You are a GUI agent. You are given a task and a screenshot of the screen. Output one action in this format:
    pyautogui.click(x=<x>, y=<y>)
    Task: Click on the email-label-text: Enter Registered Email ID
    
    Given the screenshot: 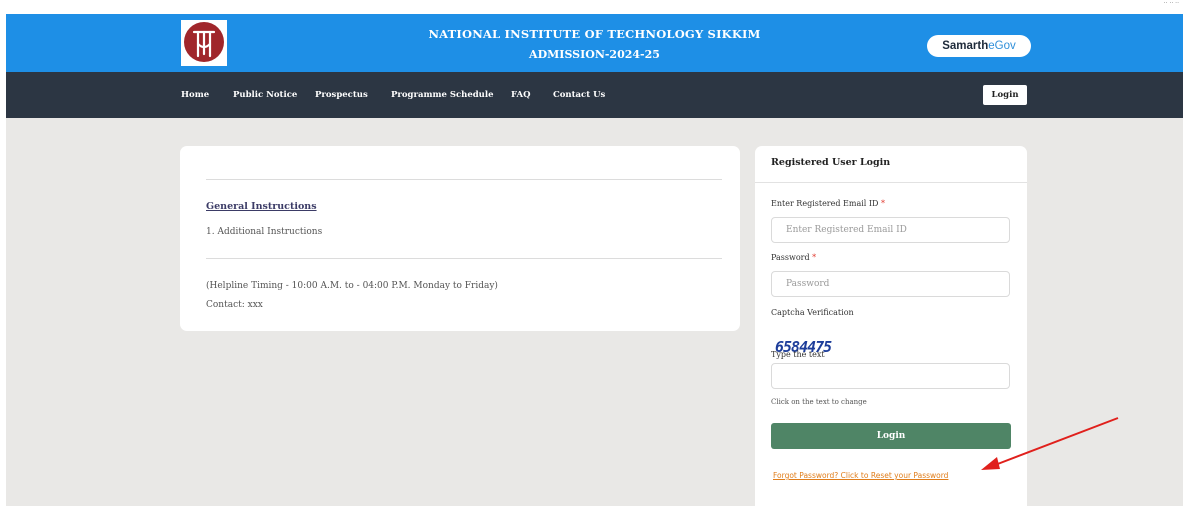 What is the action you would take?
    pyautogui.click(x=825, y=203)
    